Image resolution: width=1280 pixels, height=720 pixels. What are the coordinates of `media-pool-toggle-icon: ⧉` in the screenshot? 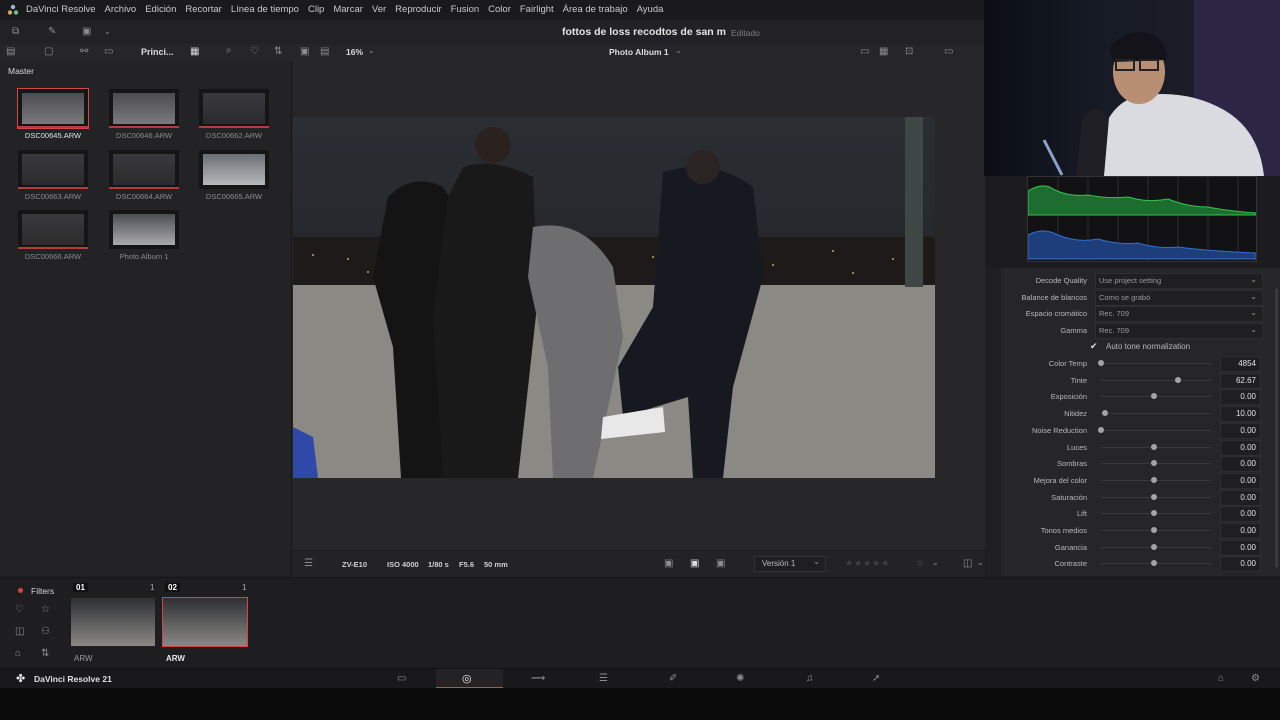 It's located at (15, 32).